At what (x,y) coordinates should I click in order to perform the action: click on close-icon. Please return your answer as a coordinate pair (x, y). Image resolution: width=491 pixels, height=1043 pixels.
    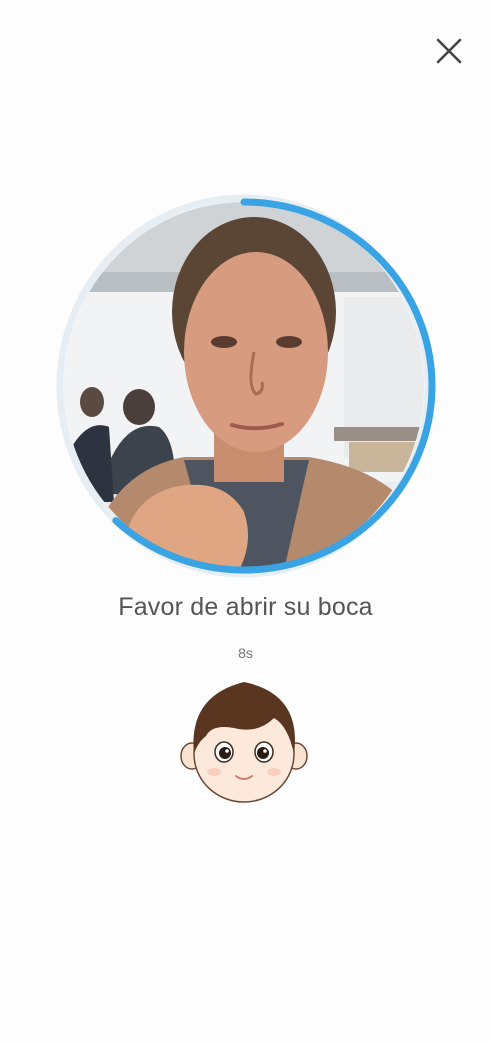
    Looking at the image, I should click on (449, 51).